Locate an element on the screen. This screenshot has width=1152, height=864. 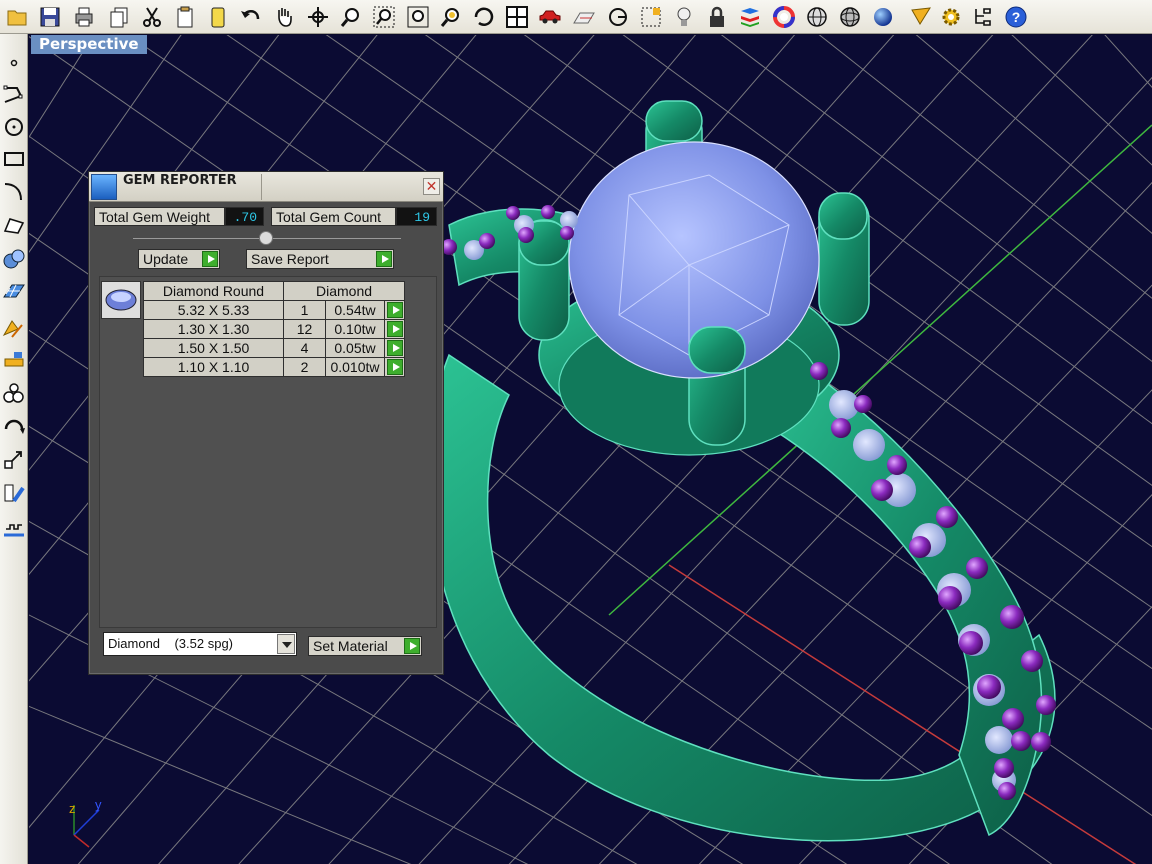
row-size: 1.10 X 1.10 is located at coordinates (213, 367).